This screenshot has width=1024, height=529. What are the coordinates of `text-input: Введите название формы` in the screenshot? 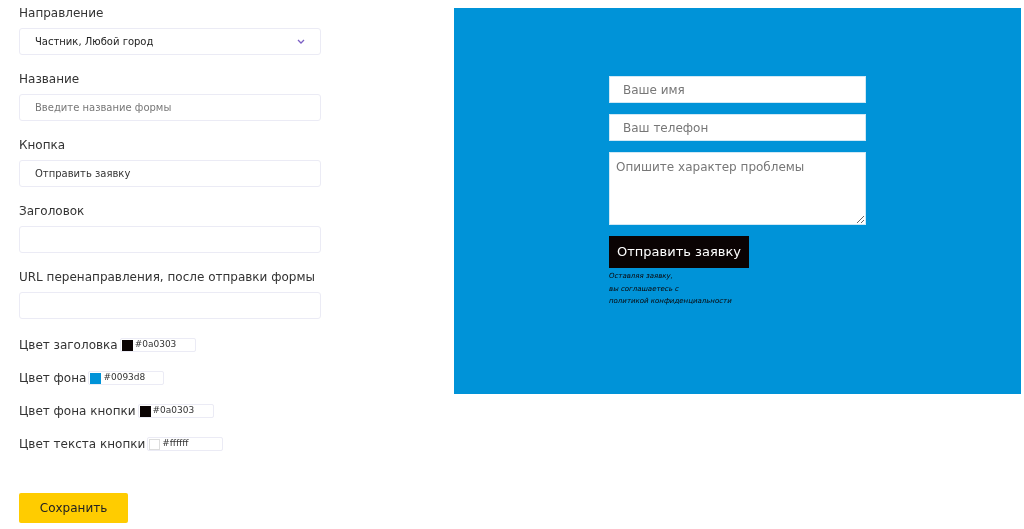 It's located at (170, 107).